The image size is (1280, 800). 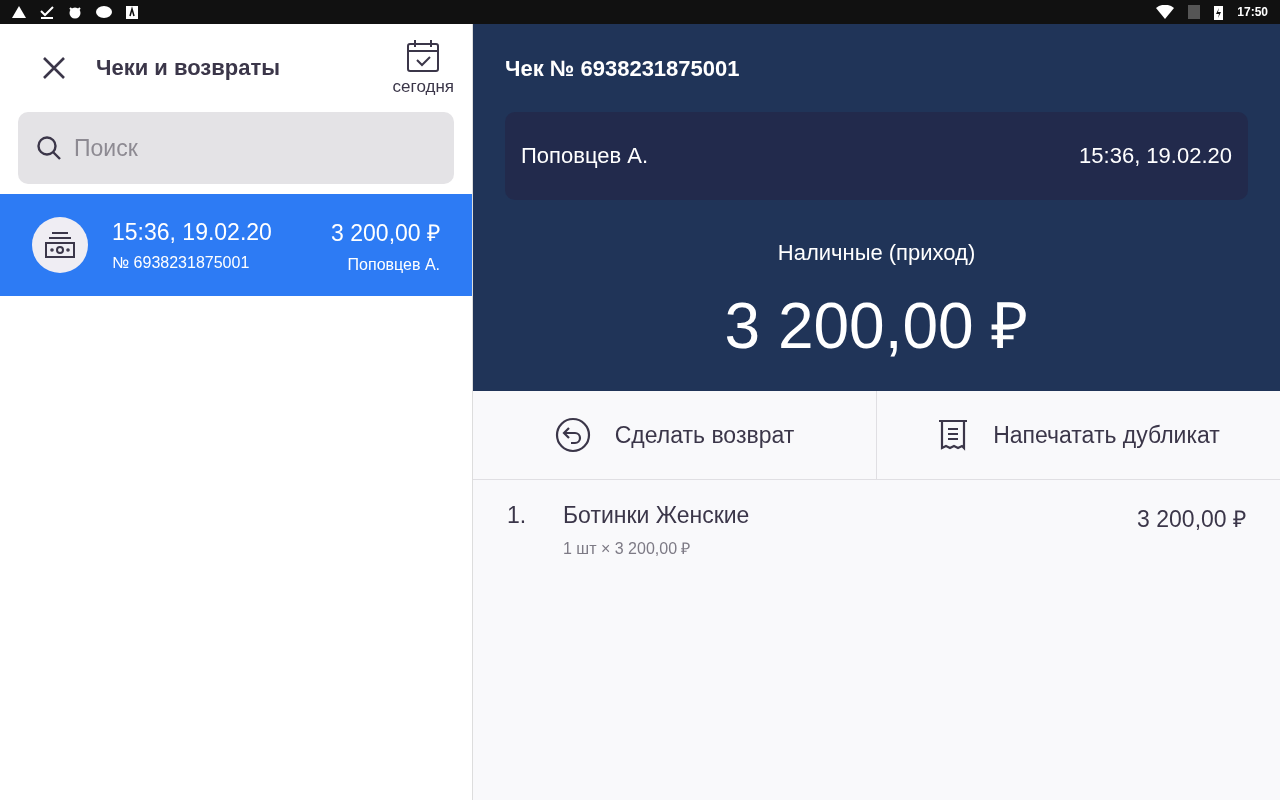 I want to click on search-field: Поиск, so click(x=236, y=148).